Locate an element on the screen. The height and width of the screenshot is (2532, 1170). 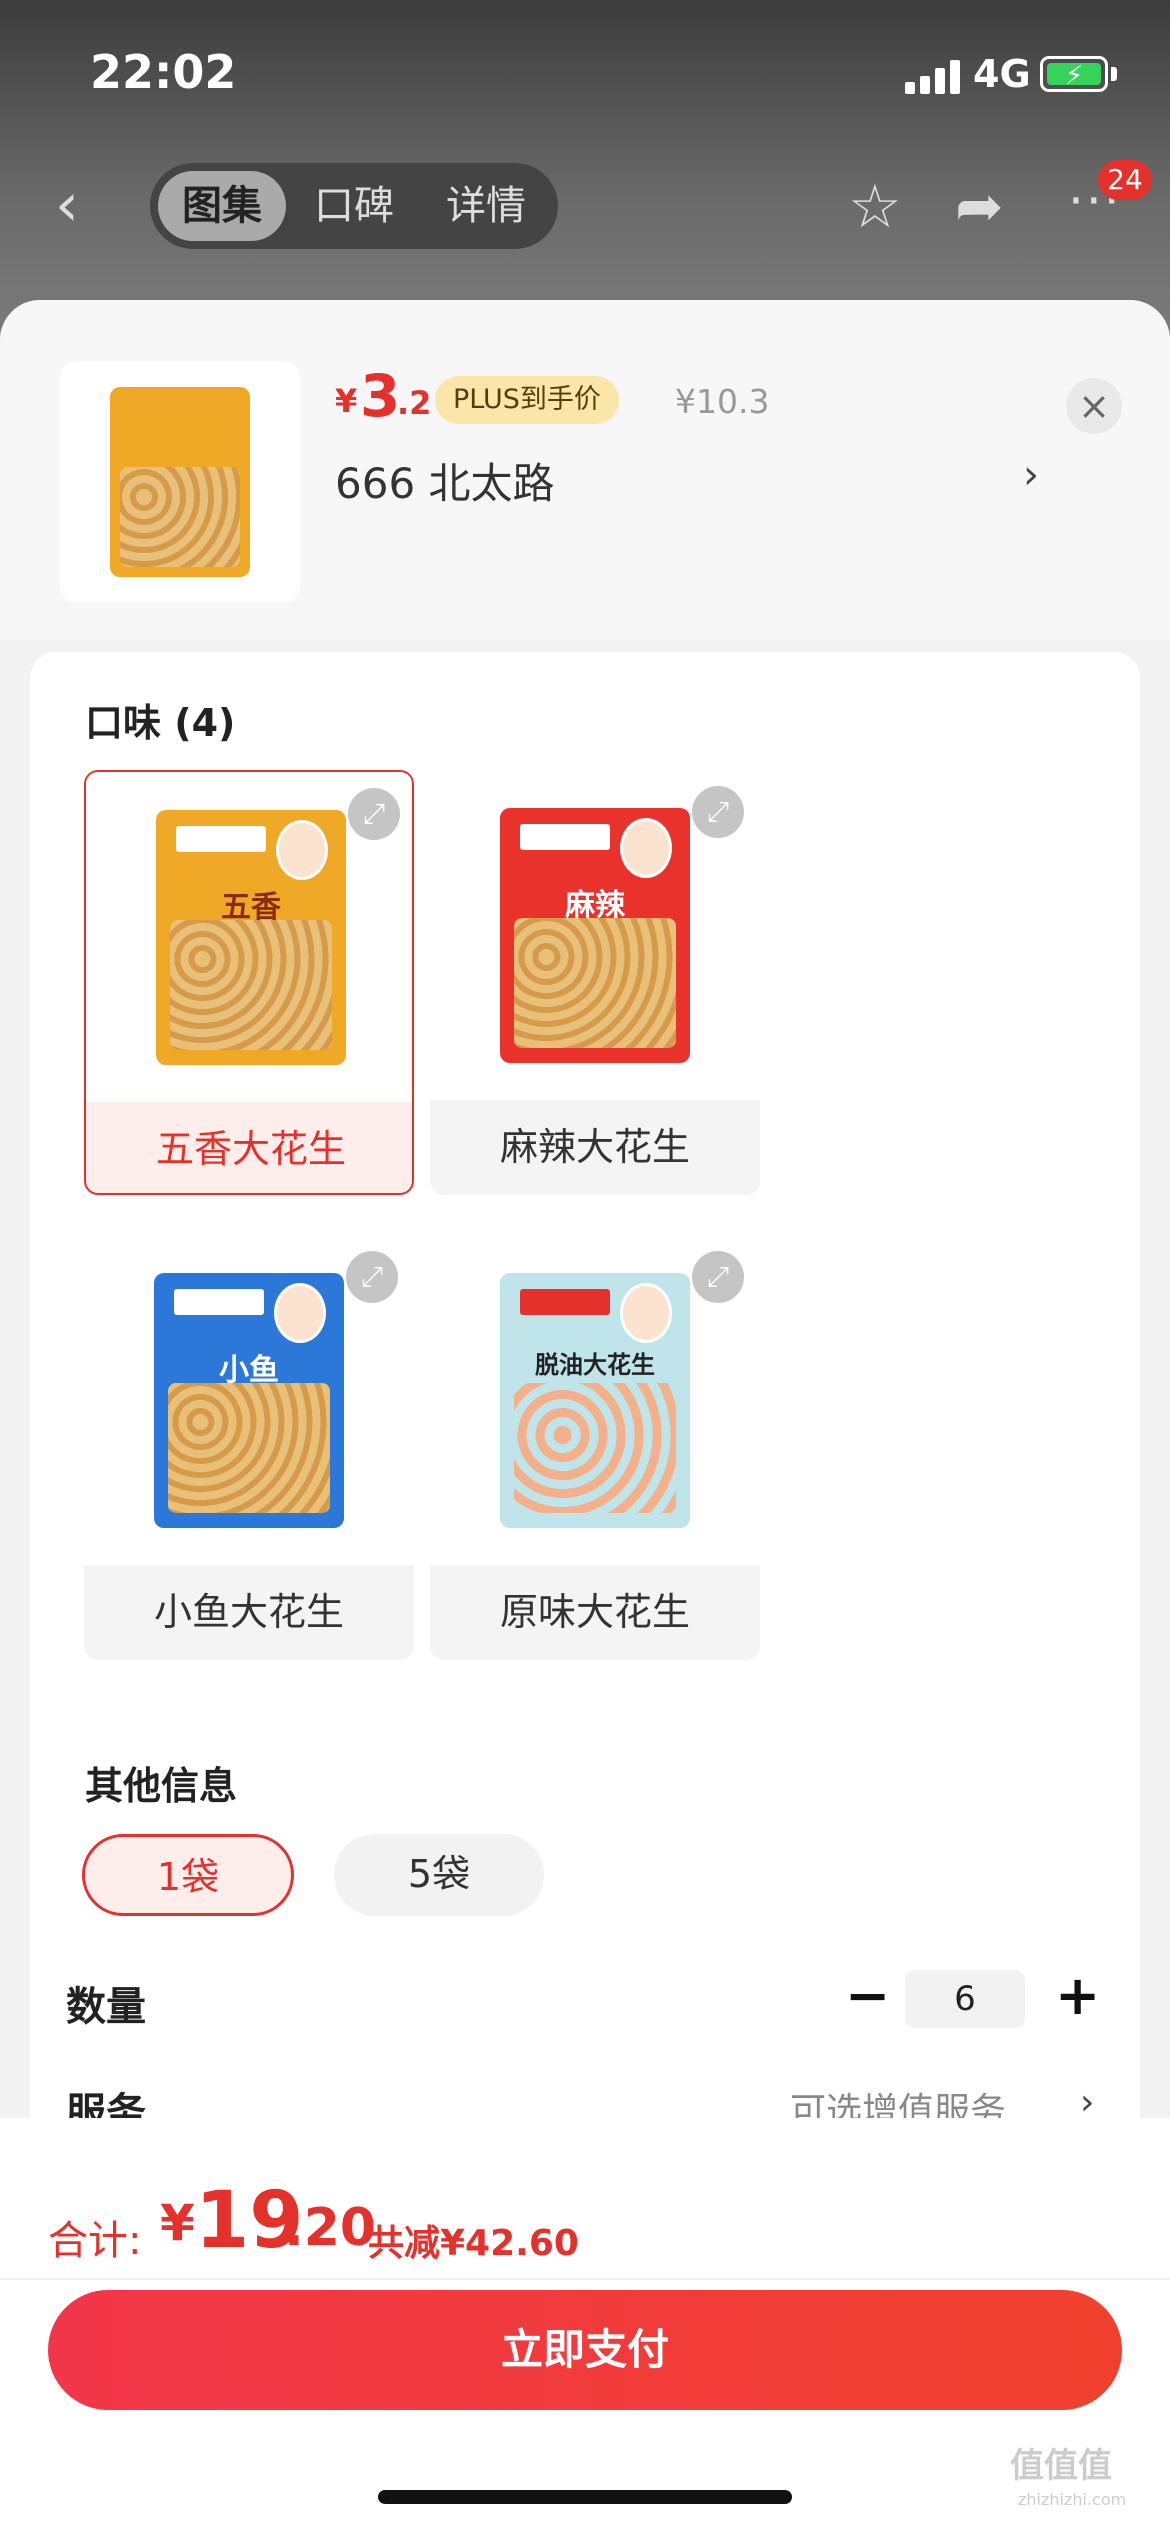
peanut-pack: 麻辣 is located at coordinates (595, 935).